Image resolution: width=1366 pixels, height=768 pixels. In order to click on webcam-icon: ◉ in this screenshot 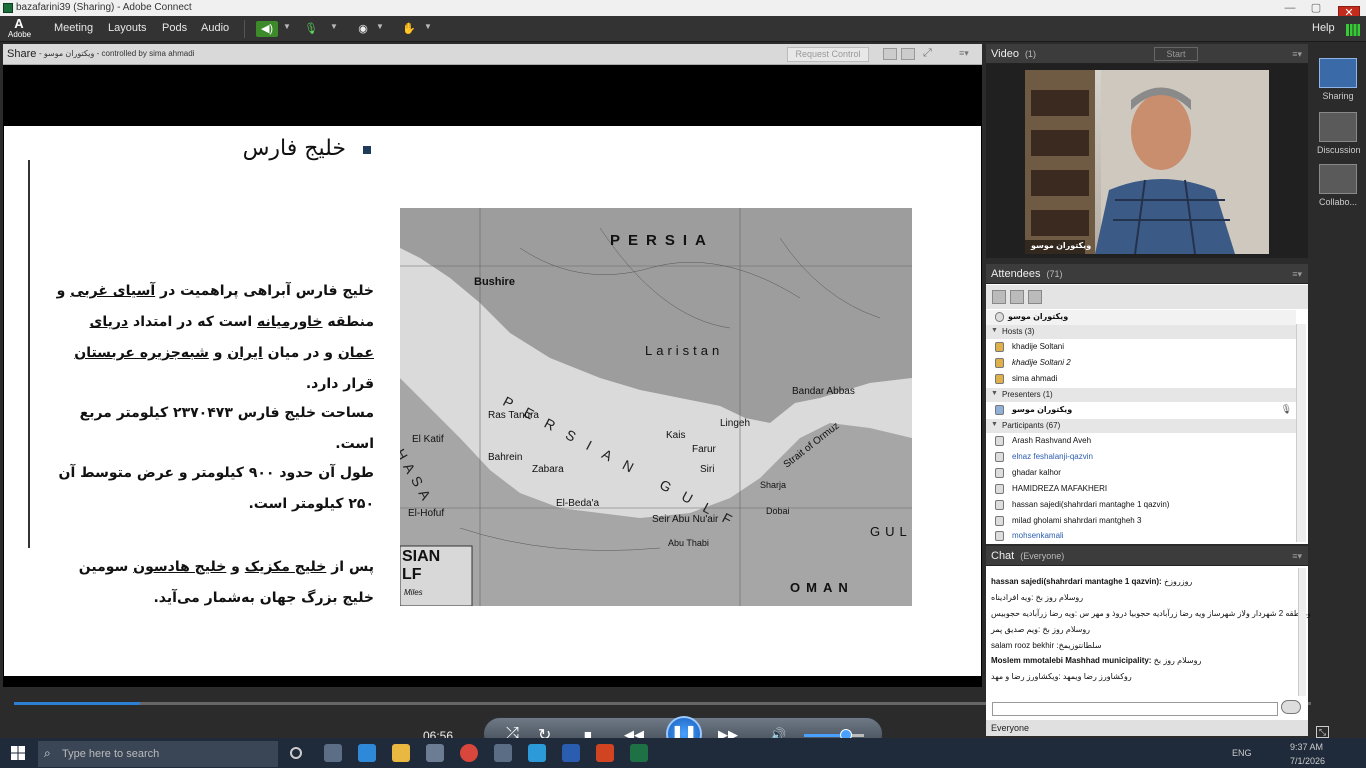, I will do `click(363, 29)`.